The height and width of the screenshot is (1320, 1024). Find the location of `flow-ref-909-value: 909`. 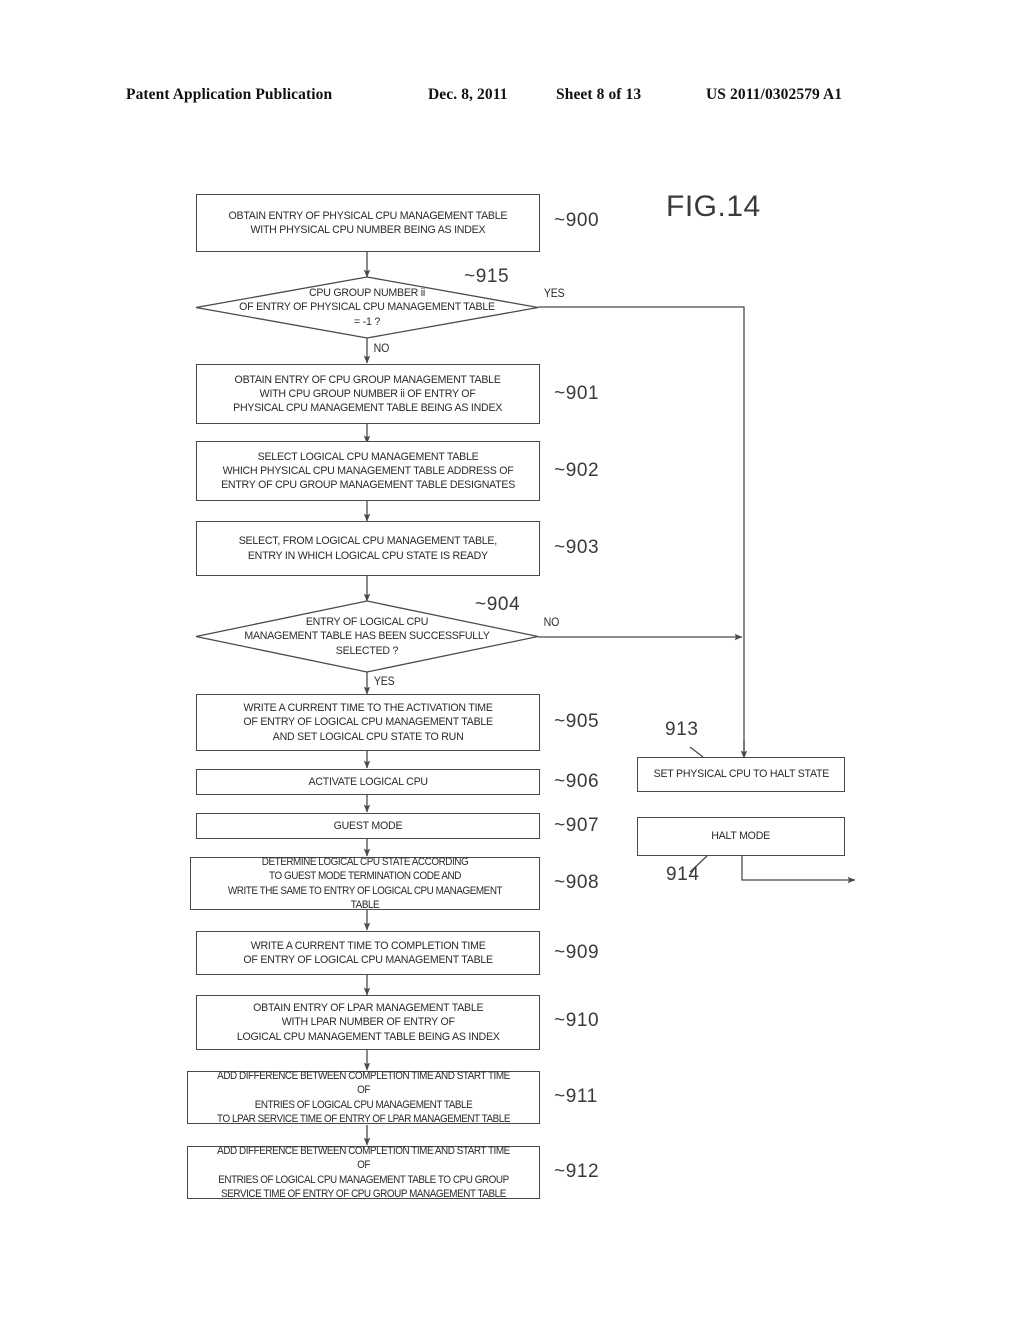

flow-ref-909-value: 909 is located at coordinates (582, 952).